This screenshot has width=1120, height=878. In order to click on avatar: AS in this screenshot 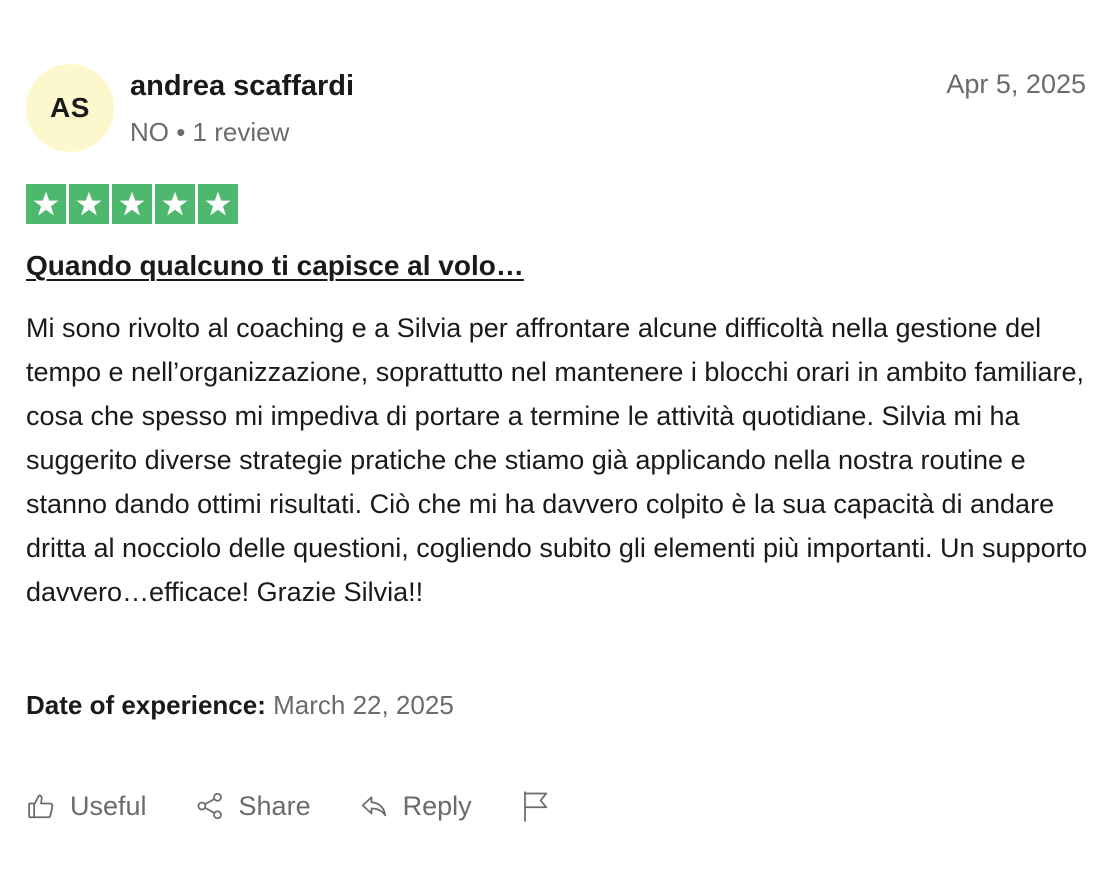, I will do `click(70, 108)`.